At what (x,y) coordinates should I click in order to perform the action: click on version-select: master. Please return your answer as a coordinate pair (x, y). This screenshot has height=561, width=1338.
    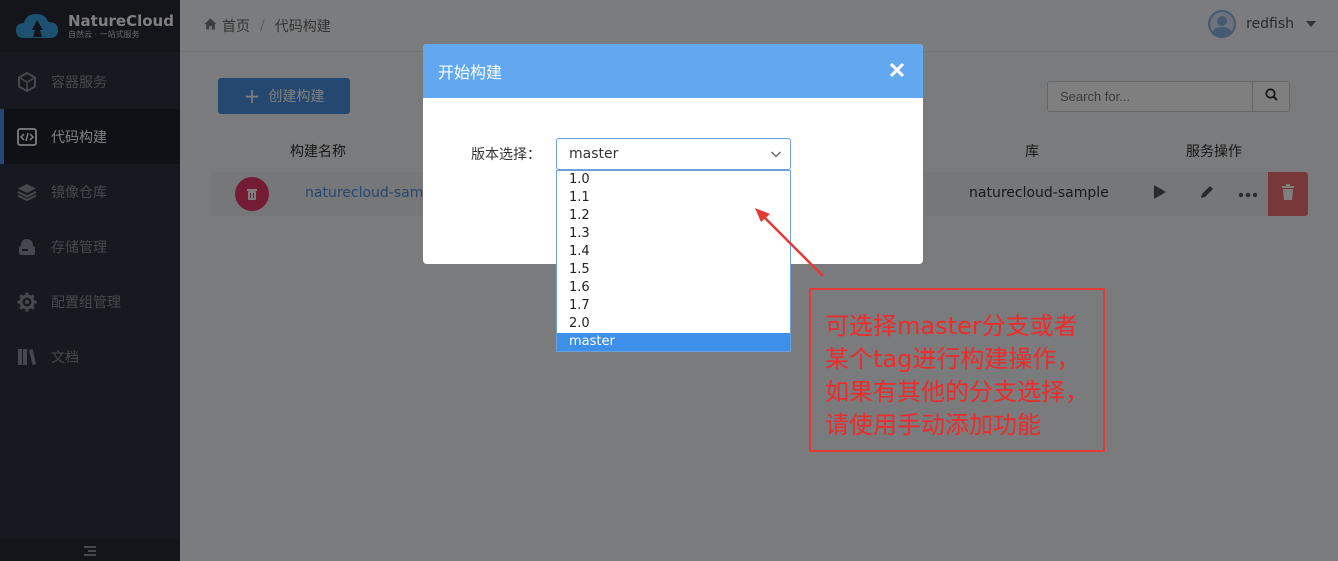
    Looking at the image, I should click on (673, 154).